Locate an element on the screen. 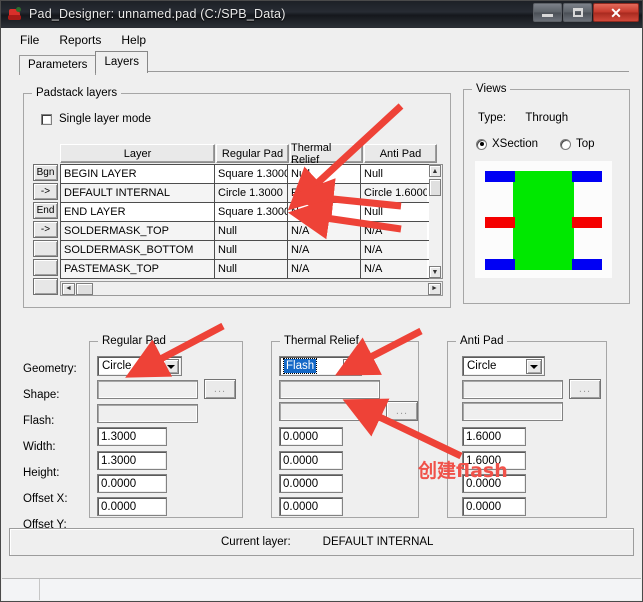  anti-pad-width-value: 1.6000 is located at coordinates (484, 436).